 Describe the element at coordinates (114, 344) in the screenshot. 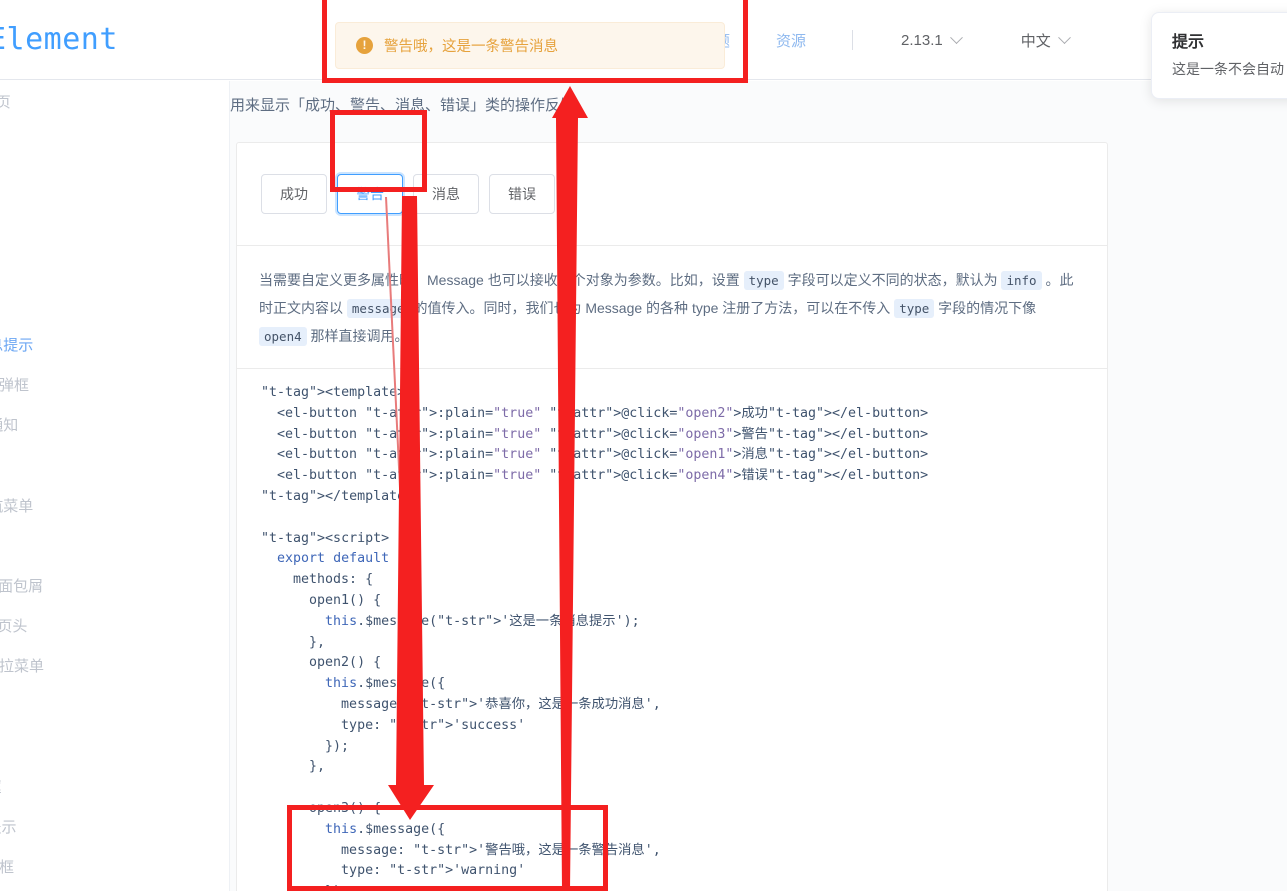

I see `sidebar-item-5: age 消息提示` at that location.